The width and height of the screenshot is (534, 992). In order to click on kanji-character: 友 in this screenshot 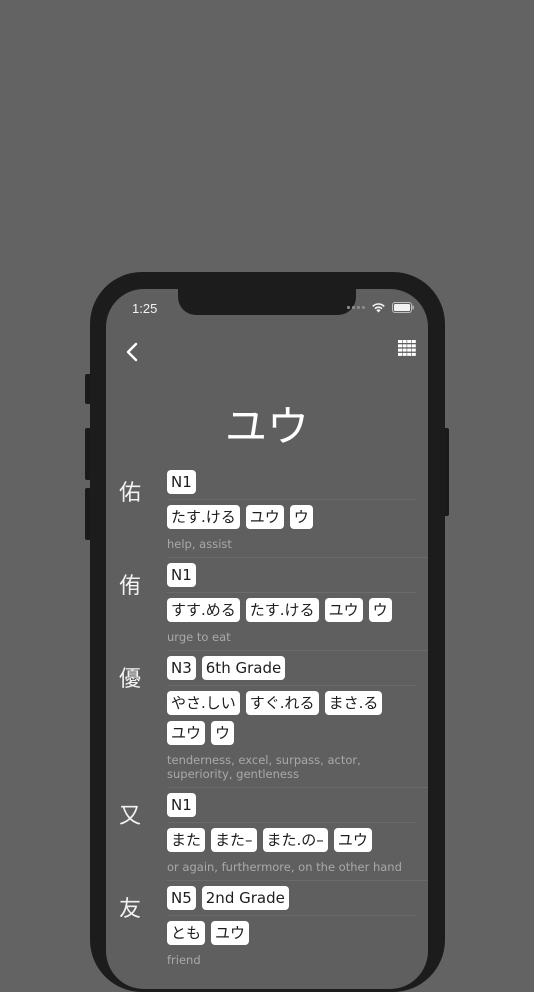, I will do `click(130, 909)`.